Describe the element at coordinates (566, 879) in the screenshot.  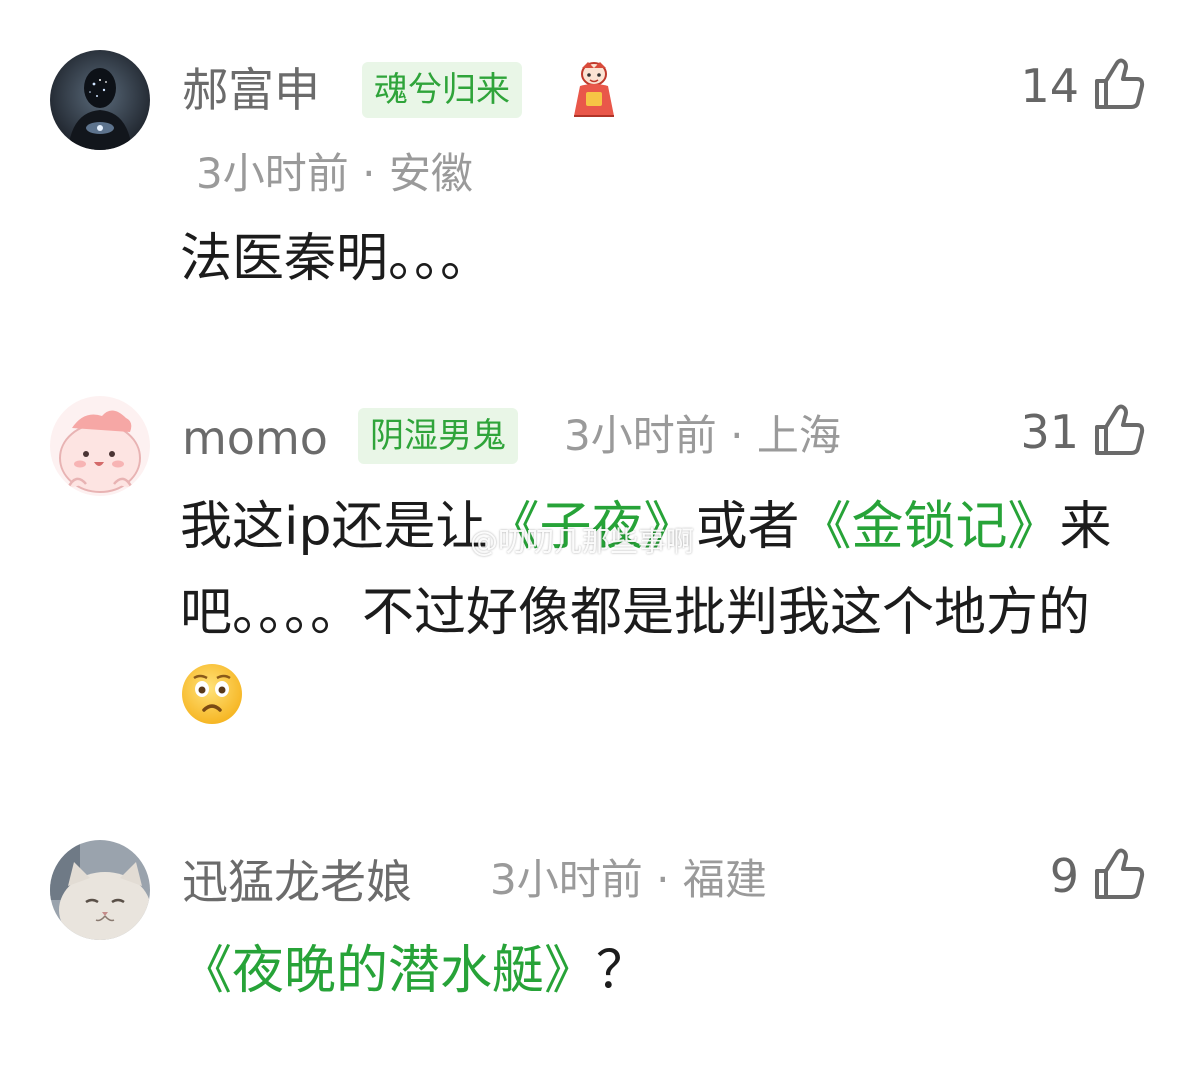
I see `timestamp: 3小时前` at that location.